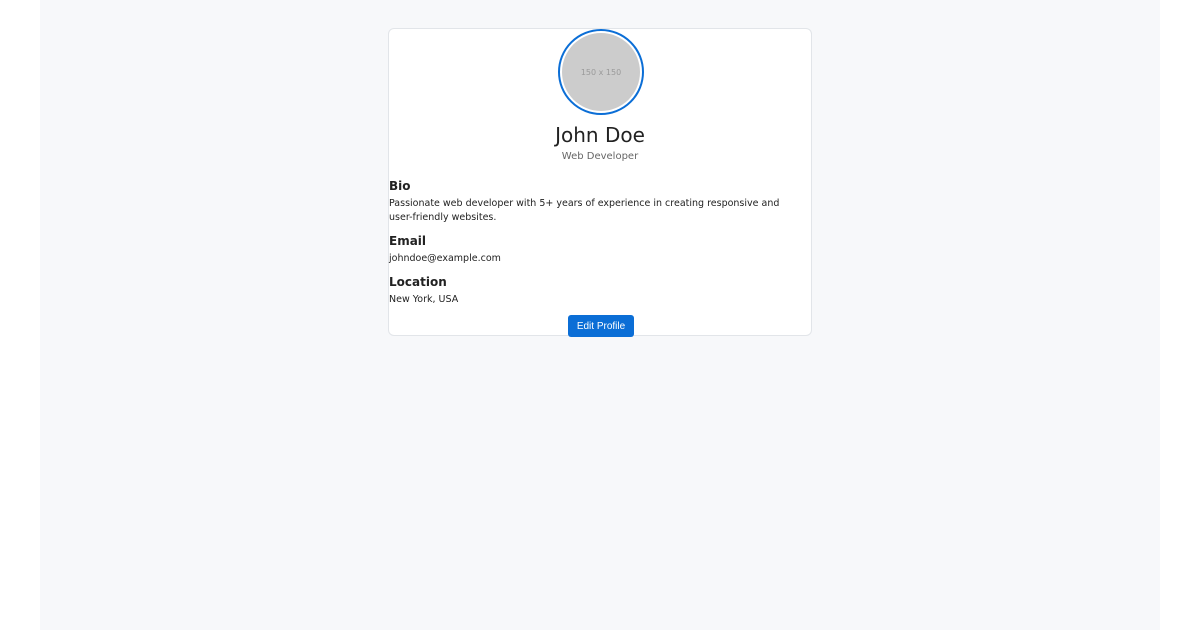 This screenshot has width=1200, height=630. What do you see at coordinates (424, 299) in the screenshot?
I see `location-text: New York, USA` at bounding box center [424, 299].